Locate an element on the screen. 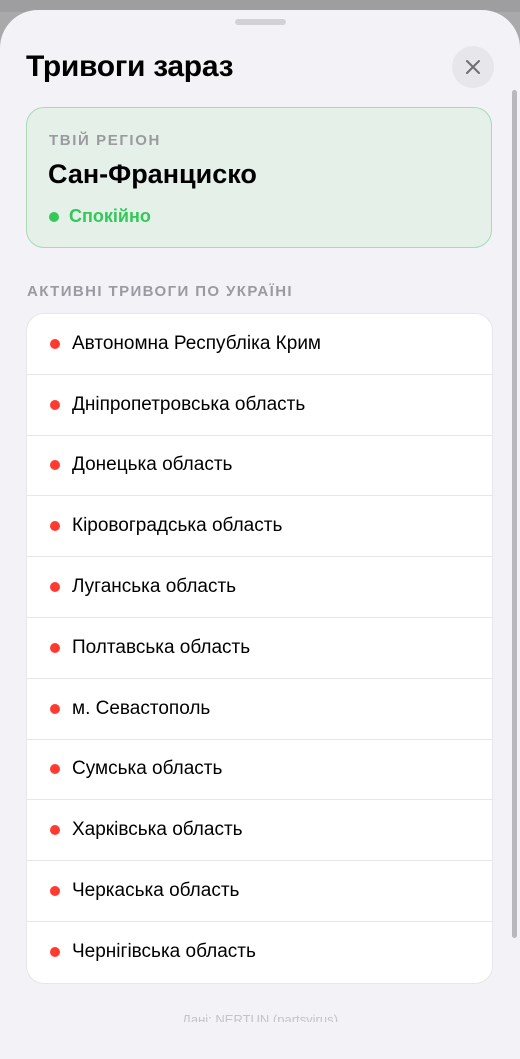 This screenshot has height=1059, width=520. region-name: Сан-Франциско is located at coordinates (152, 174).